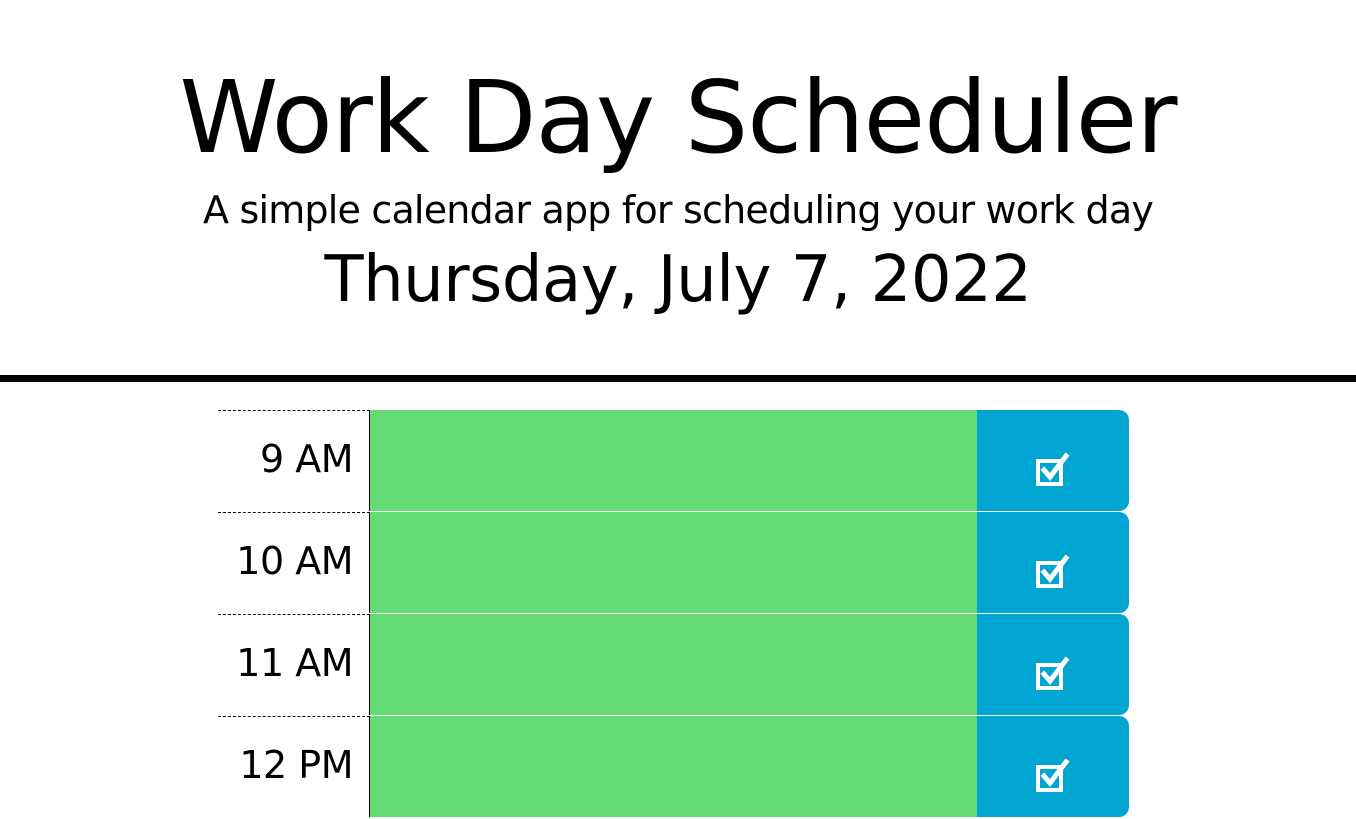 This screenshot has height=819, width=1356. I want to click on time-block-10am: 10 AM, so click(673, 562).